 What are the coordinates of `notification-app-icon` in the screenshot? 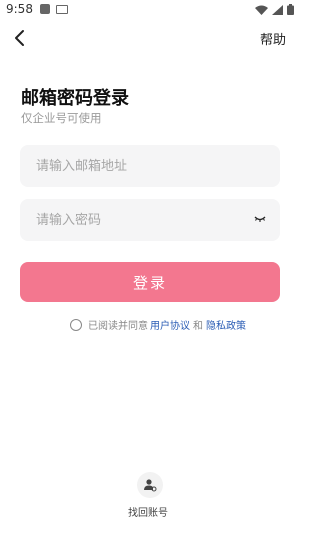 It's located at (45, 9).